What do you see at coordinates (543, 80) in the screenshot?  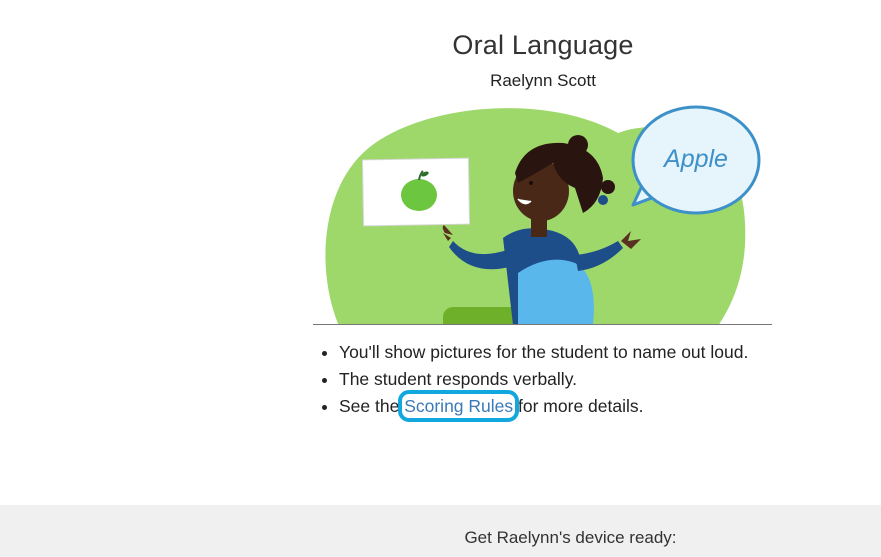 I see `student-name: Raelynn Scott` at bounding box center [543, 80].